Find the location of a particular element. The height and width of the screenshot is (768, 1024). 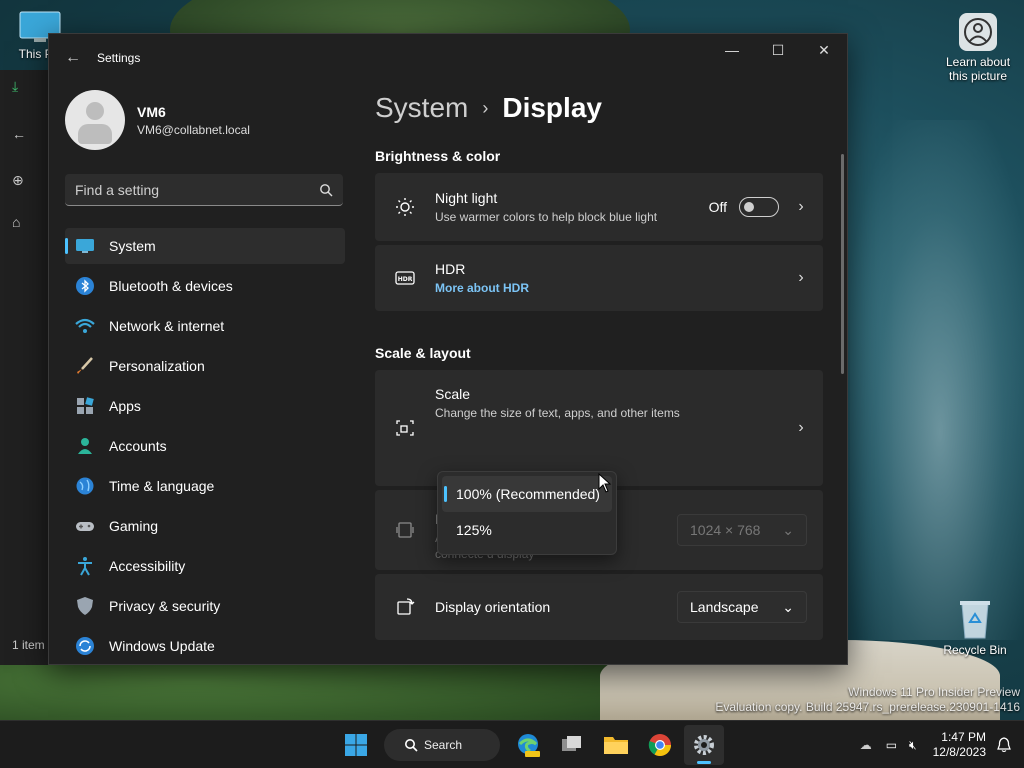

sidebar-item-bluetooth: Bluetooth & devices is located at coordinates (205, 286).